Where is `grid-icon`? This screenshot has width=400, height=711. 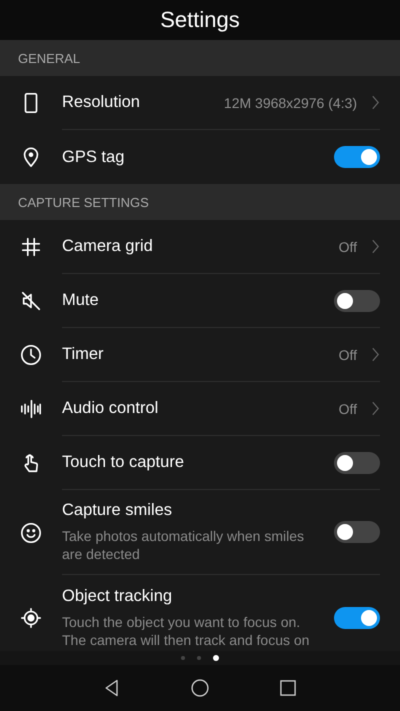 grid-icon is located at coordinates (31, 247).